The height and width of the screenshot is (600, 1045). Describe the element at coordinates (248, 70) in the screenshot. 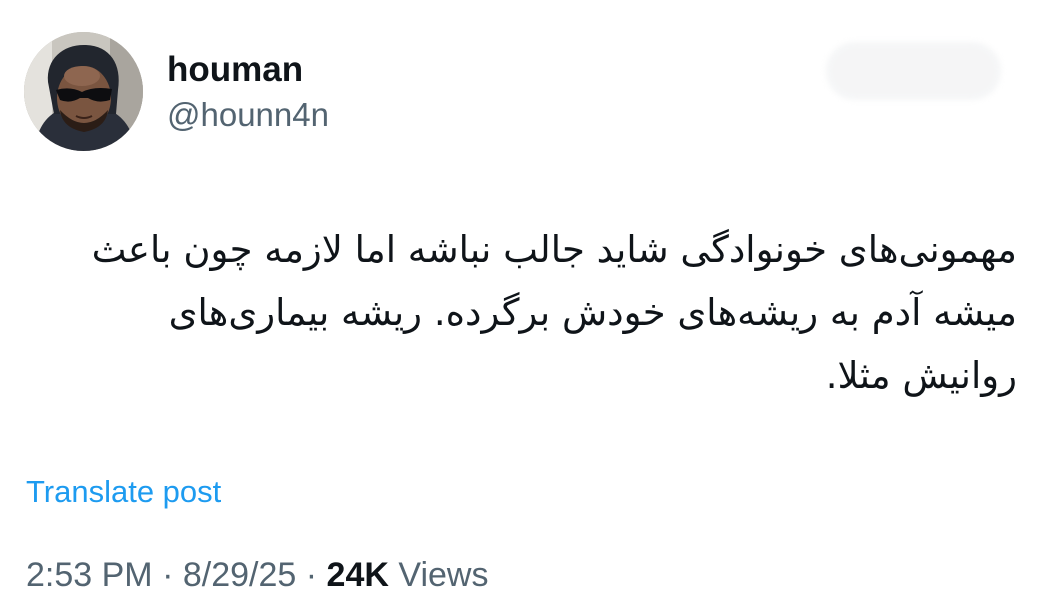

I see `author-display-name: houman` at that location.